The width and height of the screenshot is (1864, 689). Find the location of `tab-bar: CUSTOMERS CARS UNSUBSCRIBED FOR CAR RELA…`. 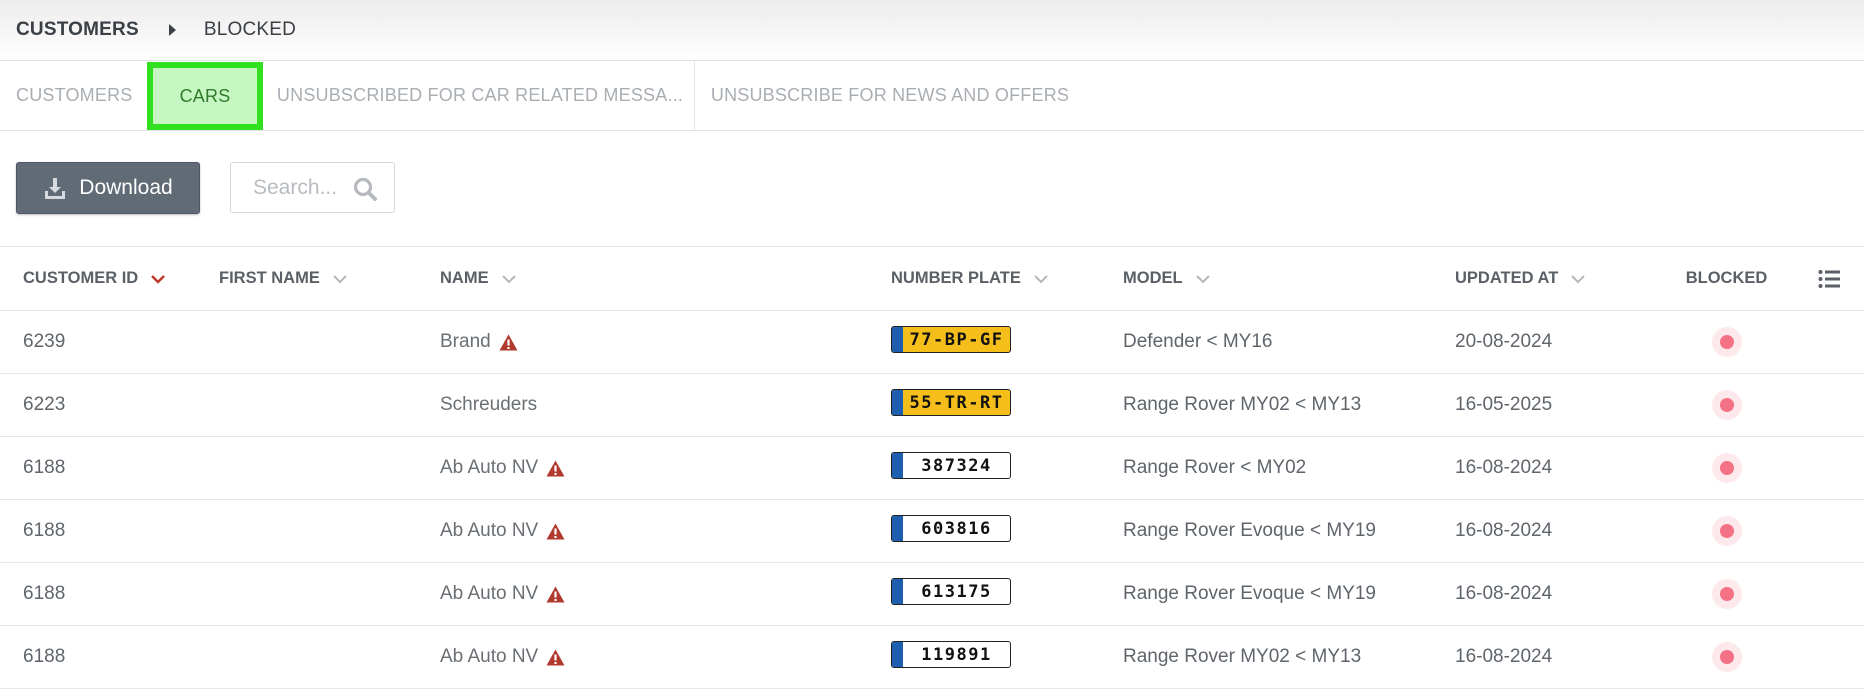

tab-bar: CUSTOMERS CARS UNSUBSCRIBED FOR CAR RELA… is located at coordinates (932, 96).